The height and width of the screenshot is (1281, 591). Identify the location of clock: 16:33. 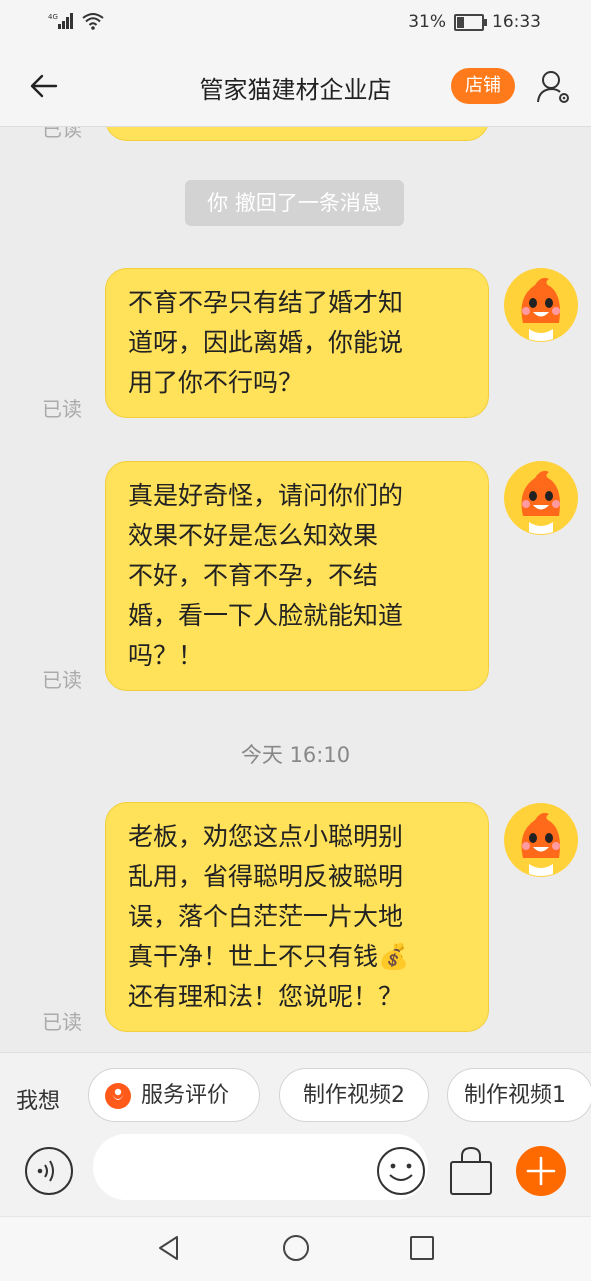
(516, 22).